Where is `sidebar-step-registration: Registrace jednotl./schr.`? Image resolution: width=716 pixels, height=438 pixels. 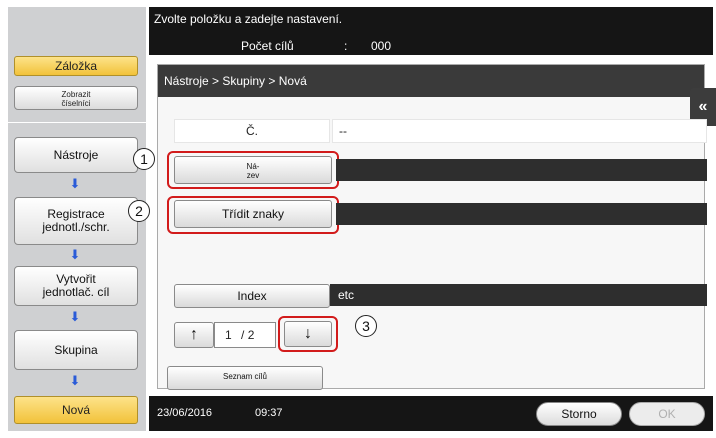 sidebar-step-registration: Registrace jednotl./schr. is located at coordinates (76, 221).